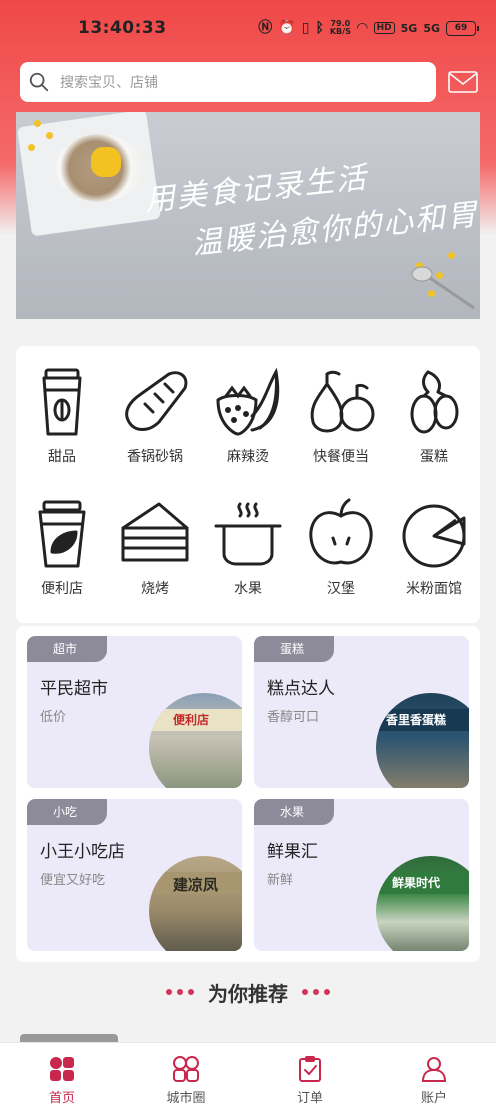 Image resolution: width=496 pixels, height=1112 pixels. What do you see at coordinates (134, 712) in the screenshot?
I see `store-card: 超市 平民超市 低价 便利店` at bounding box center [134, 712].